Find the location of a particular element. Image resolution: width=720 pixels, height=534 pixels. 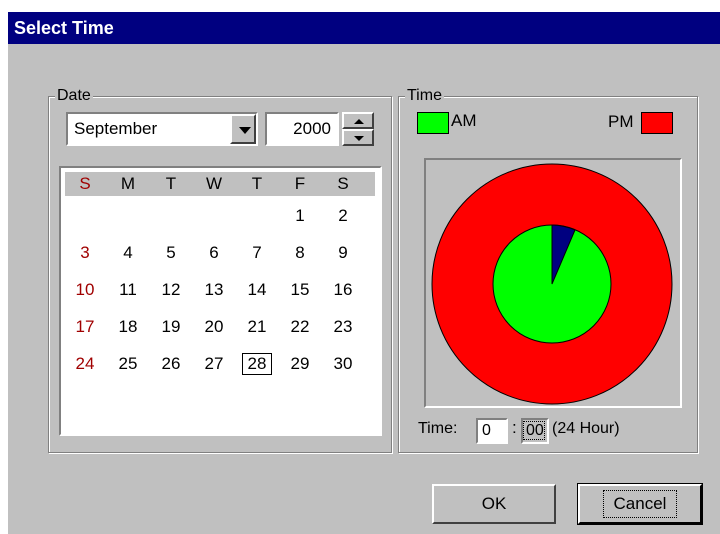

calendar-day: 19 is located at coordinates (171, 327).